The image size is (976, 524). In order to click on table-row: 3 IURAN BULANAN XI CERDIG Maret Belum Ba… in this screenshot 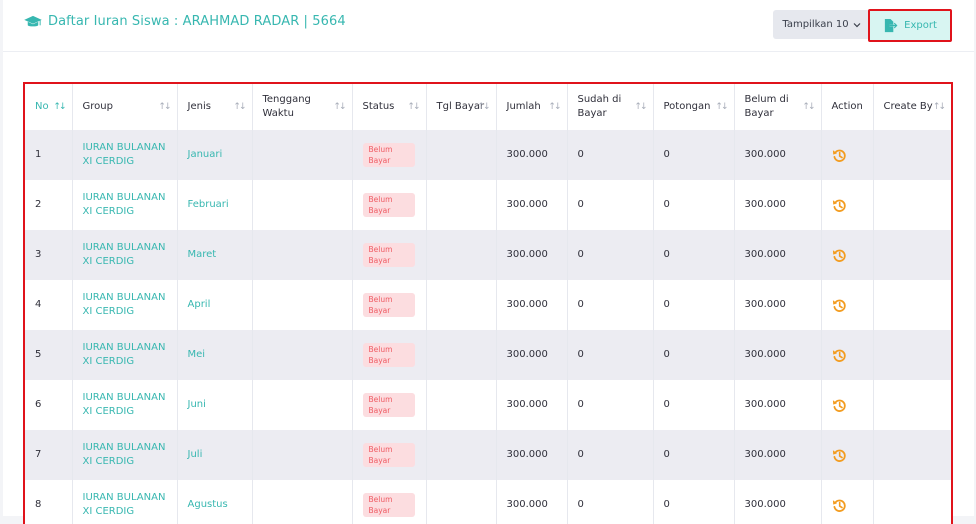, I will do `click(488, 255)`.